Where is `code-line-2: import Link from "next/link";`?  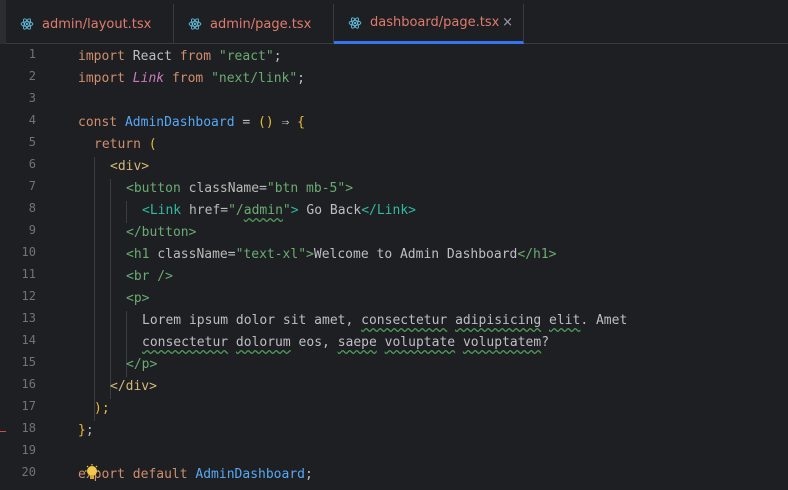
code-line-2: import Link from "next/link"; is located at coordinates (191, 79).